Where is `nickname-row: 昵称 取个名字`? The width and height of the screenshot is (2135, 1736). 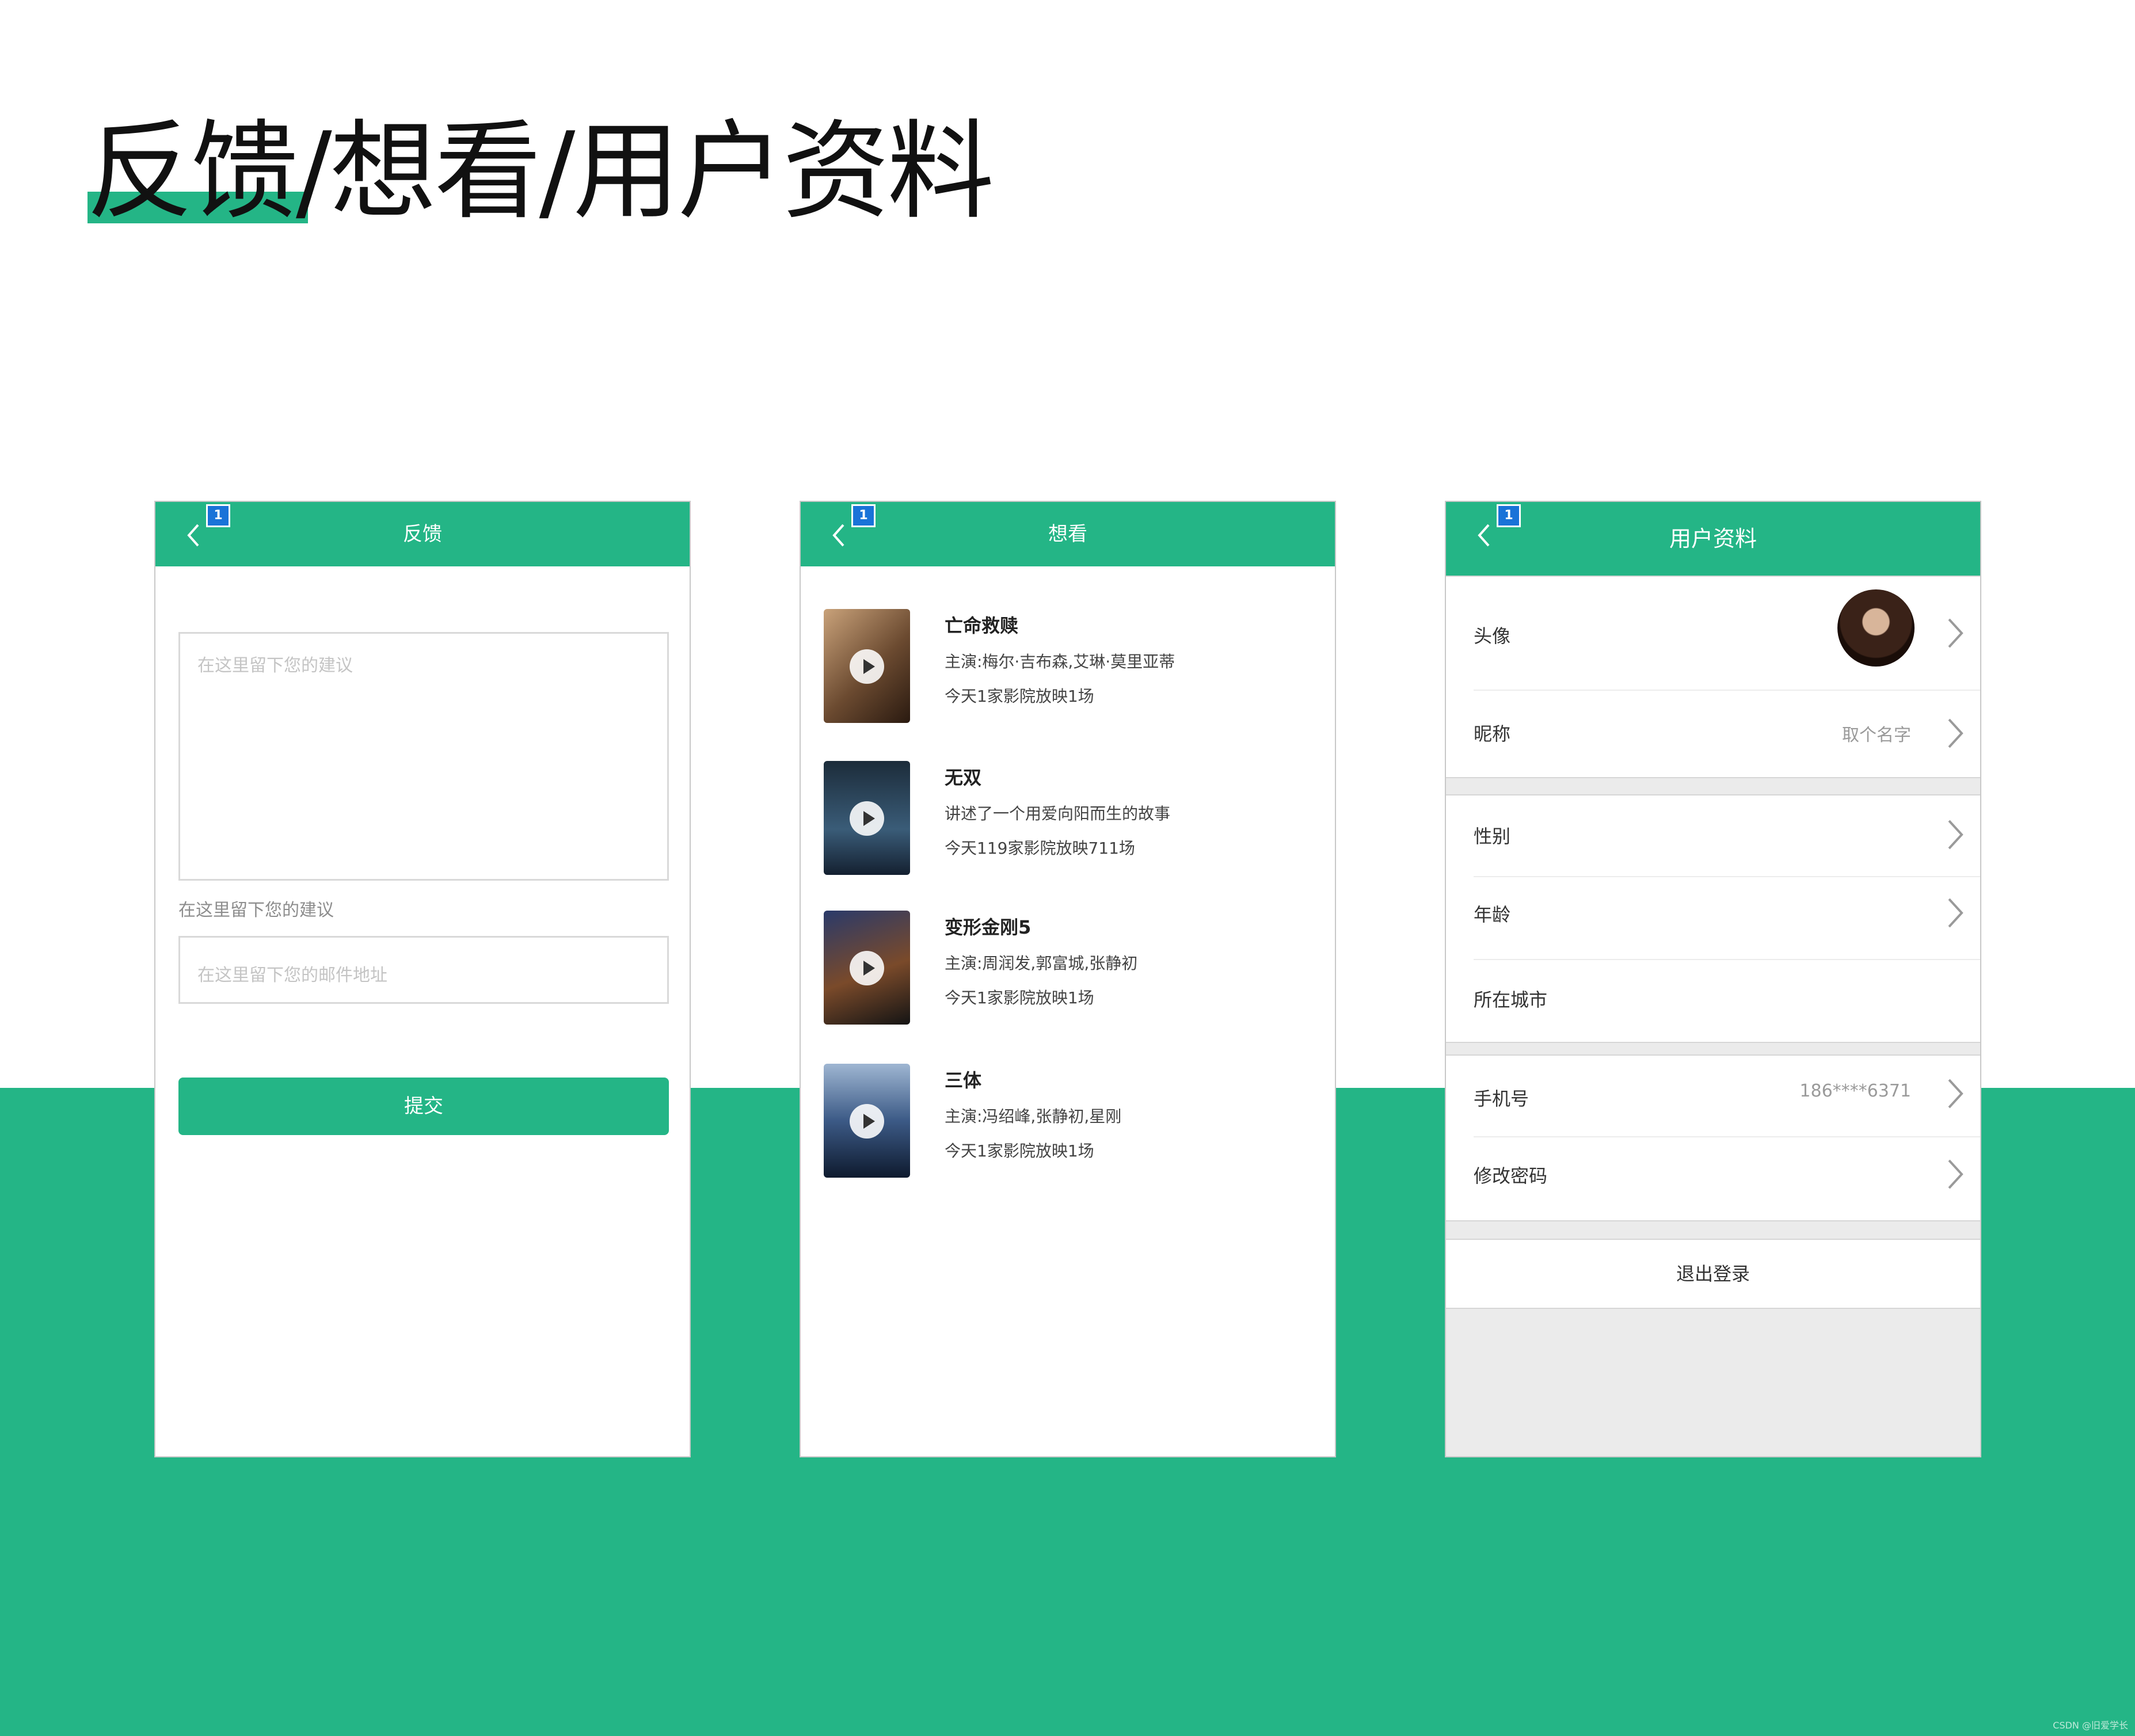 nickname-row: 昵称 取个名字 is located at coordinates (1713, 734).